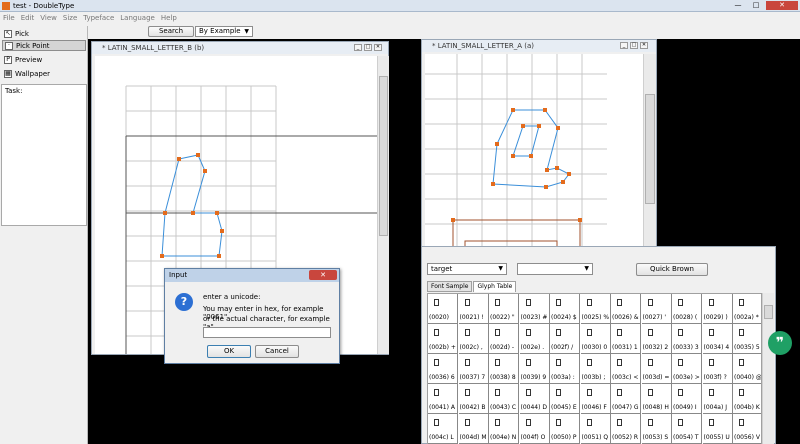 This screenshot has height=444, width=800. What do you see at coordinates (44, 73) in the screenshot?
I see `tool-wallpaper: ▦ Wallpaper` at bounding box center [44, 73].